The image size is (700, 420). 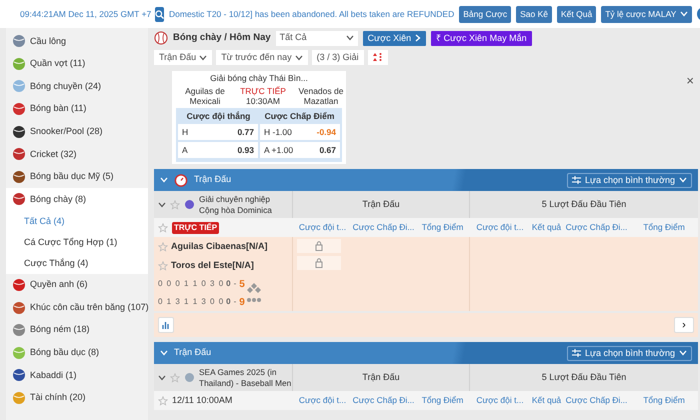 What do you see at coordinates (576, 14) in the screenshot?
I see `header-button: Kết Quả` at bounding box center [576, 14].